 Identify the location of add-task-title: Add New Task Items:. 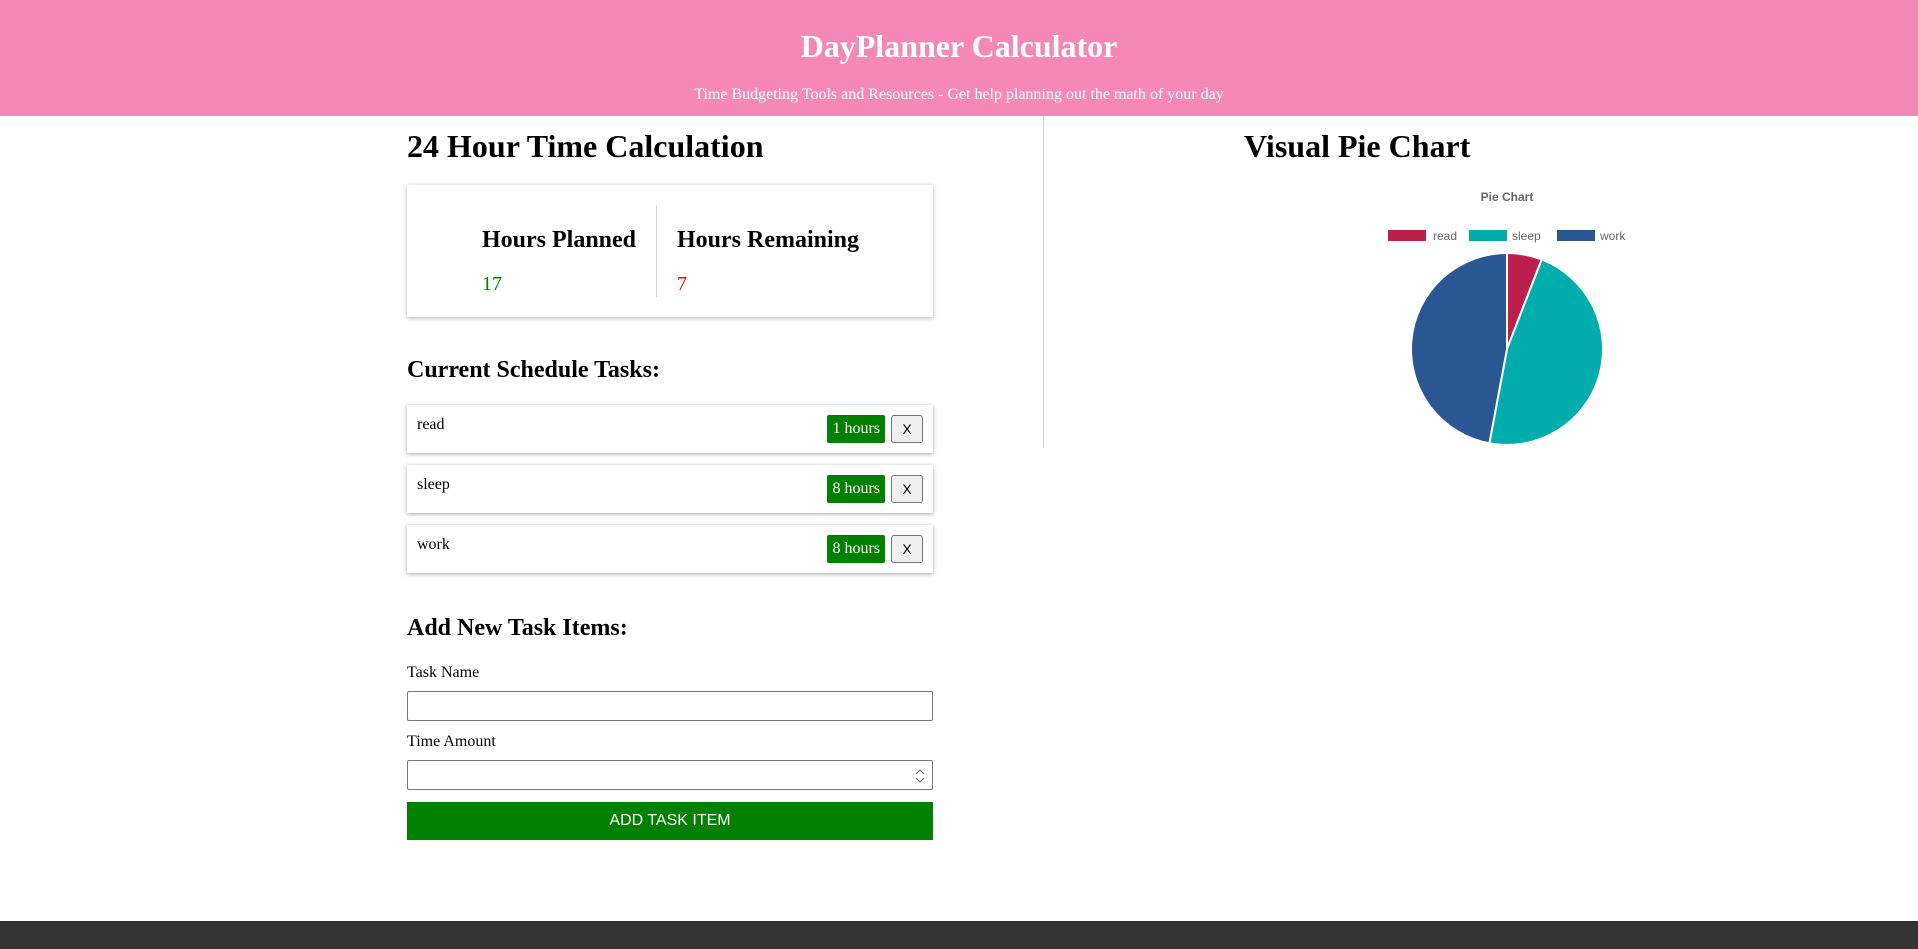
(517, 628).